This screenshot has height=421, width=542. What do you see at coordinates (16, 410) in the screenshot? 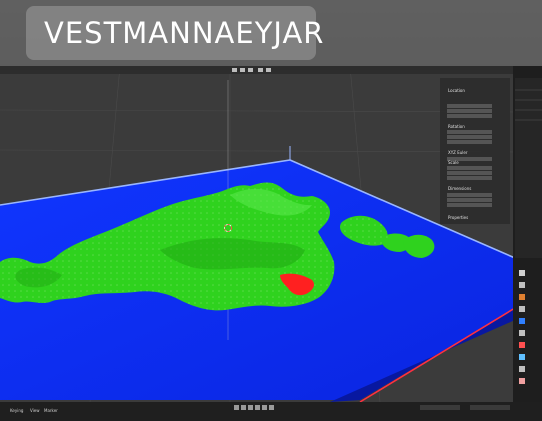
I see `timeline-keying-menu: Keying` at bounding box center [16, 410].